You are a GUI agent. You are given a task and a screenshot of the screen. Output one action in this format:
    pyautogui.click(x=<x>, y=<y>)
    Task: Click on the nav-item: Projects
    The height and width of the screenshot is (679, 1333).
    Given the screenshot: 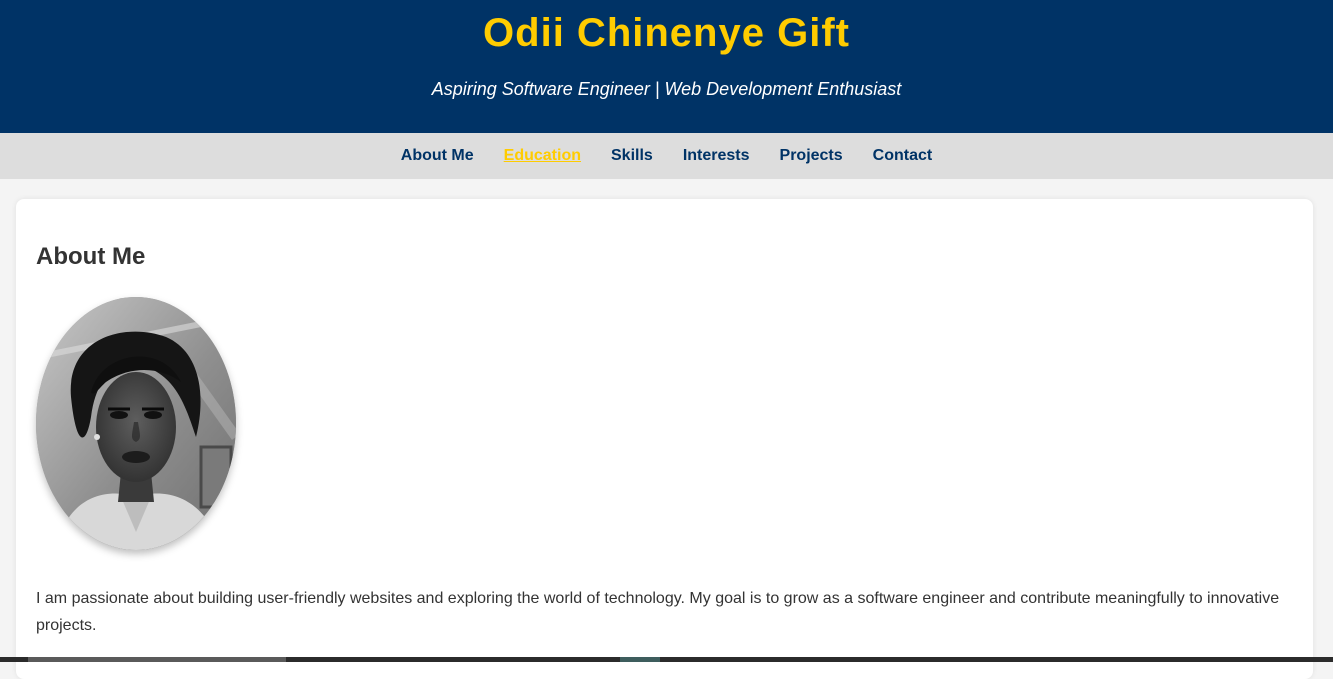 What is the action you would take?
    pyautogui.click(x=811, y=156)
    